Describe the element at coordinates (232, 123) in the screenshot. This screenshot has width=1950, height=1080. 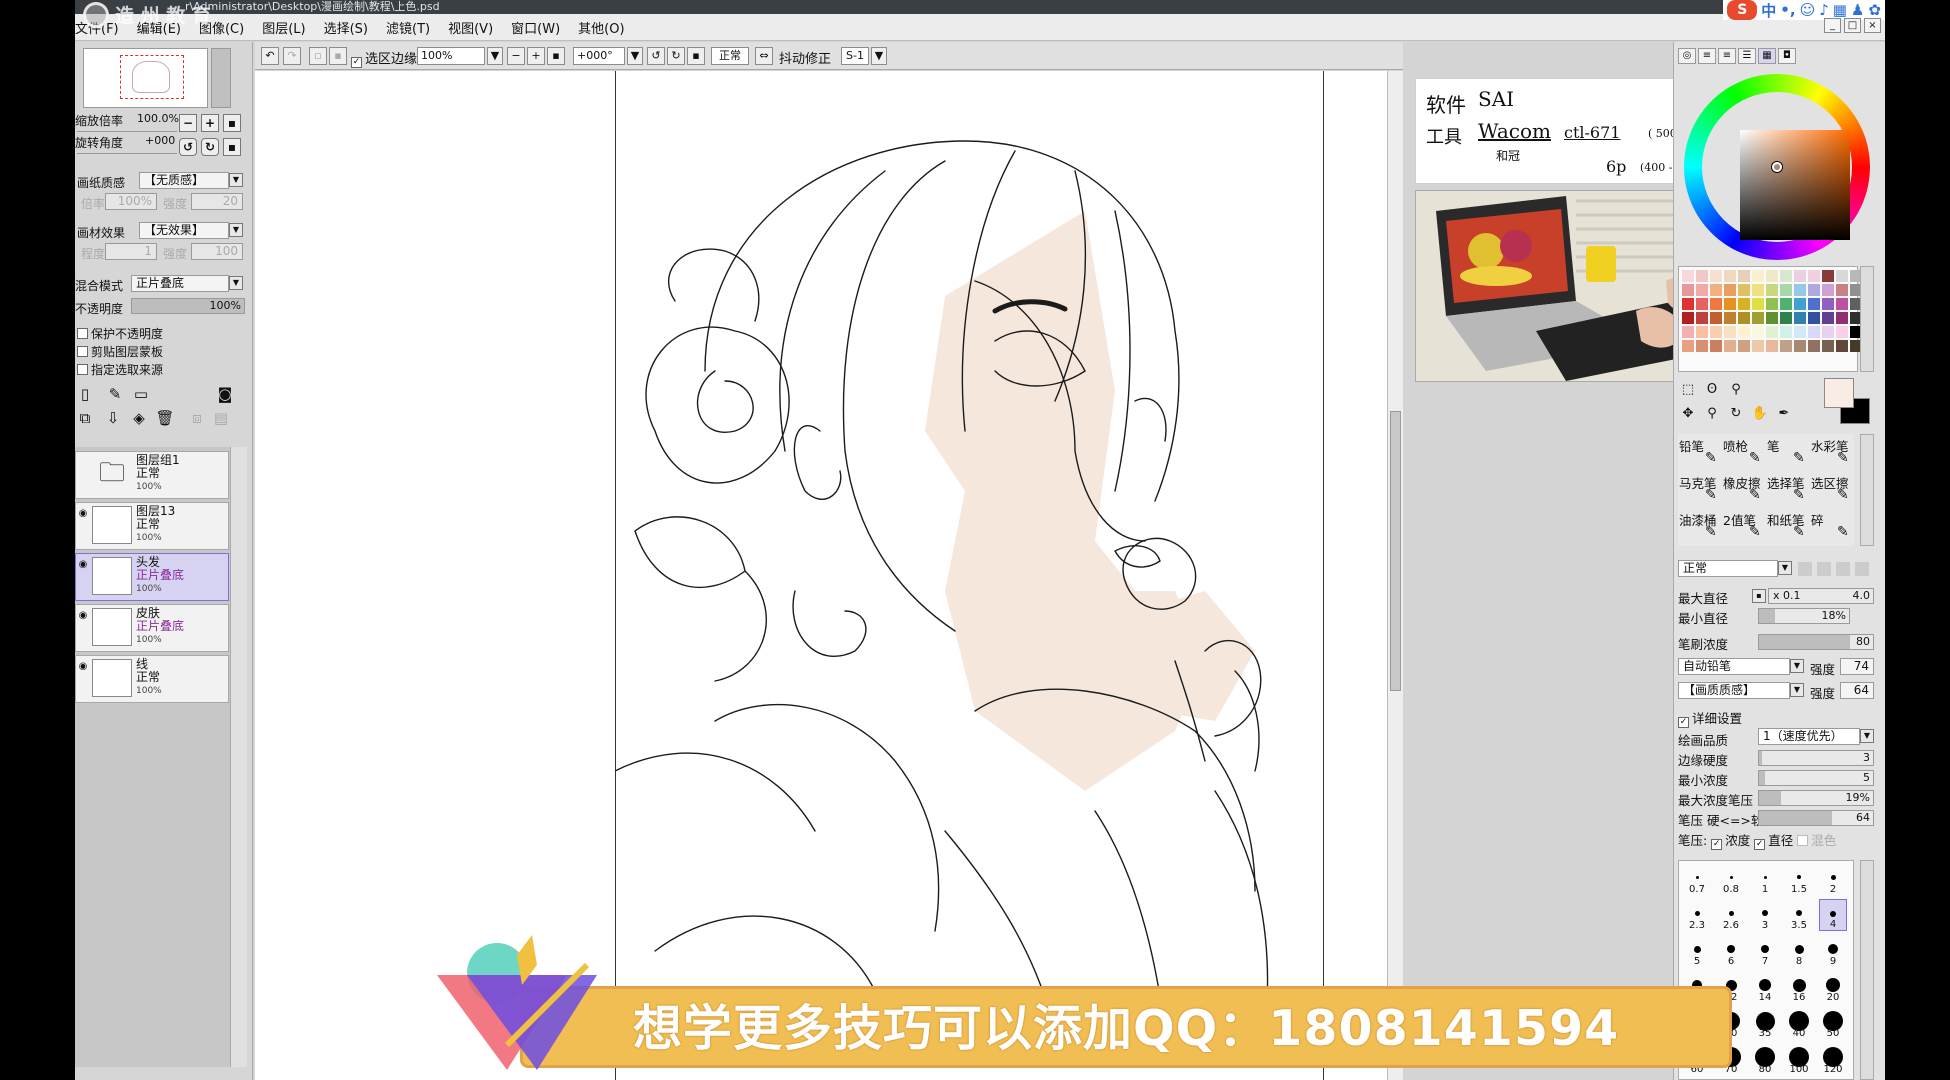
I see `zoom-reset-button: ▪` at that location.